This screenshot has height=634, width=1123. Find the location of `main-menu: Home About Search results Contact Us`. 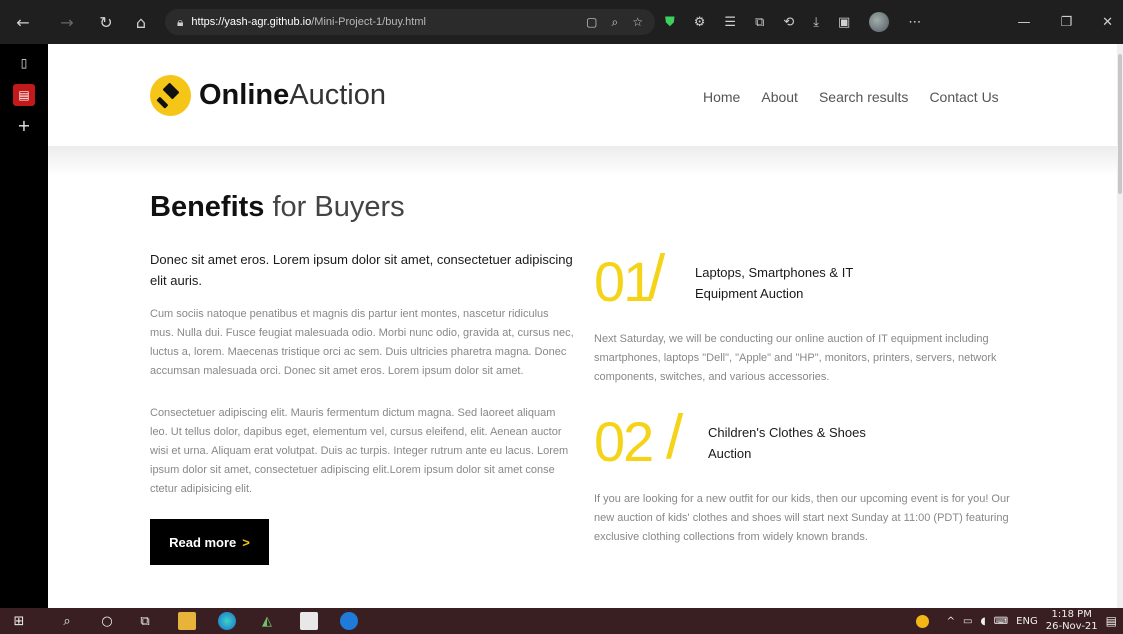

main-menu: Home About Search results Contact Us is located at coordinates (851, 97).